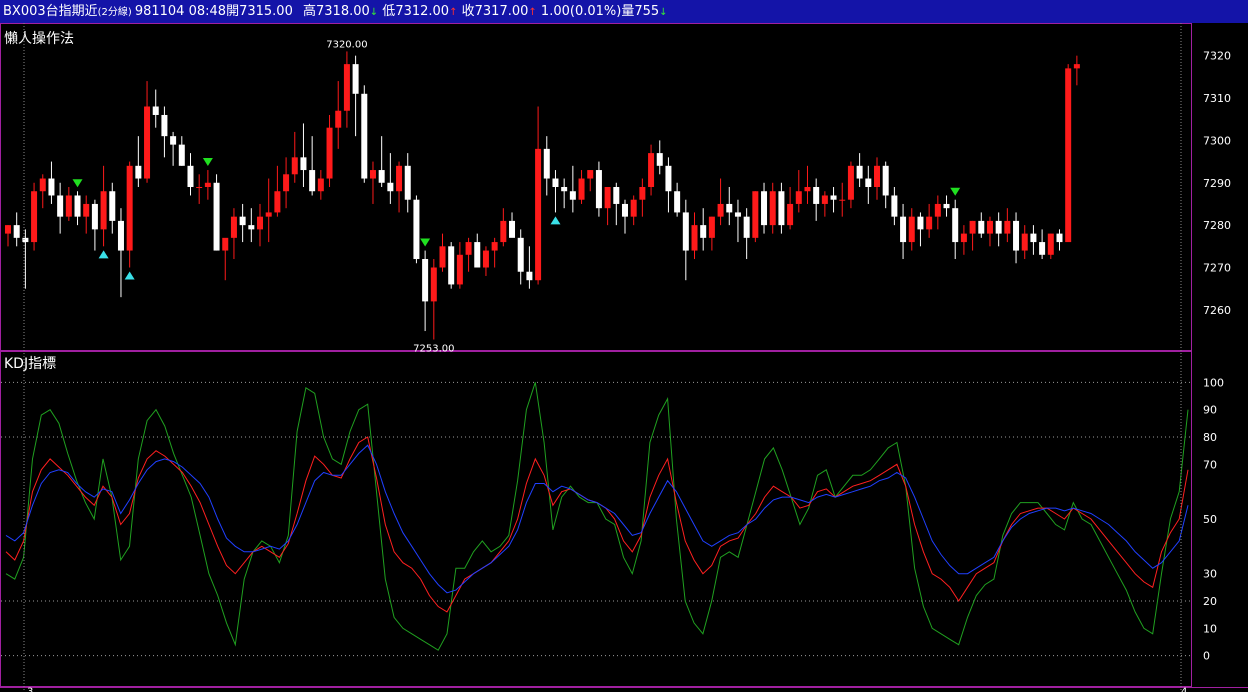  I want to click on low-label: 低, so click(389, 11).